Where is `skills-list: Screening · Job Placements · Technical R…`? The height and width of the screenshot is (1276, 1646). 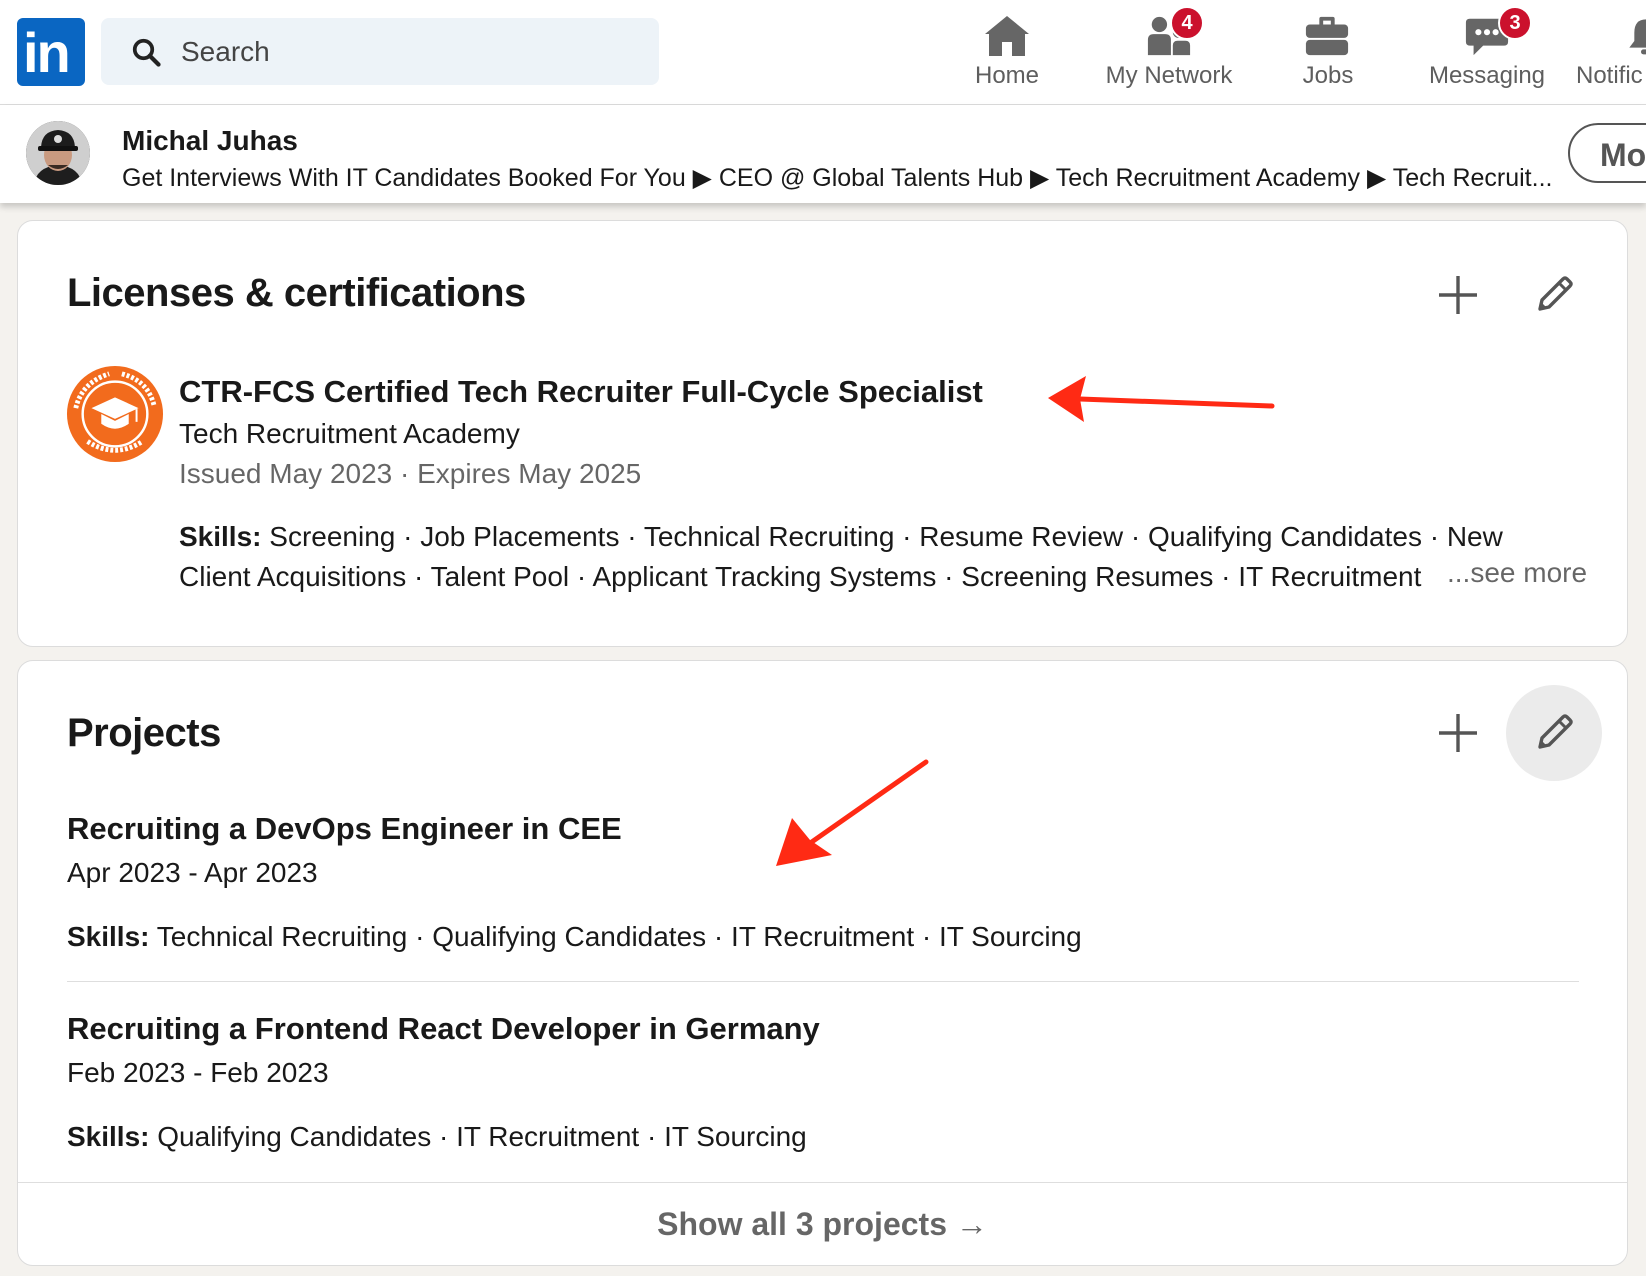 skills-list: Screening · Job Placements · Technical R… is located at coordinates (841, 556).